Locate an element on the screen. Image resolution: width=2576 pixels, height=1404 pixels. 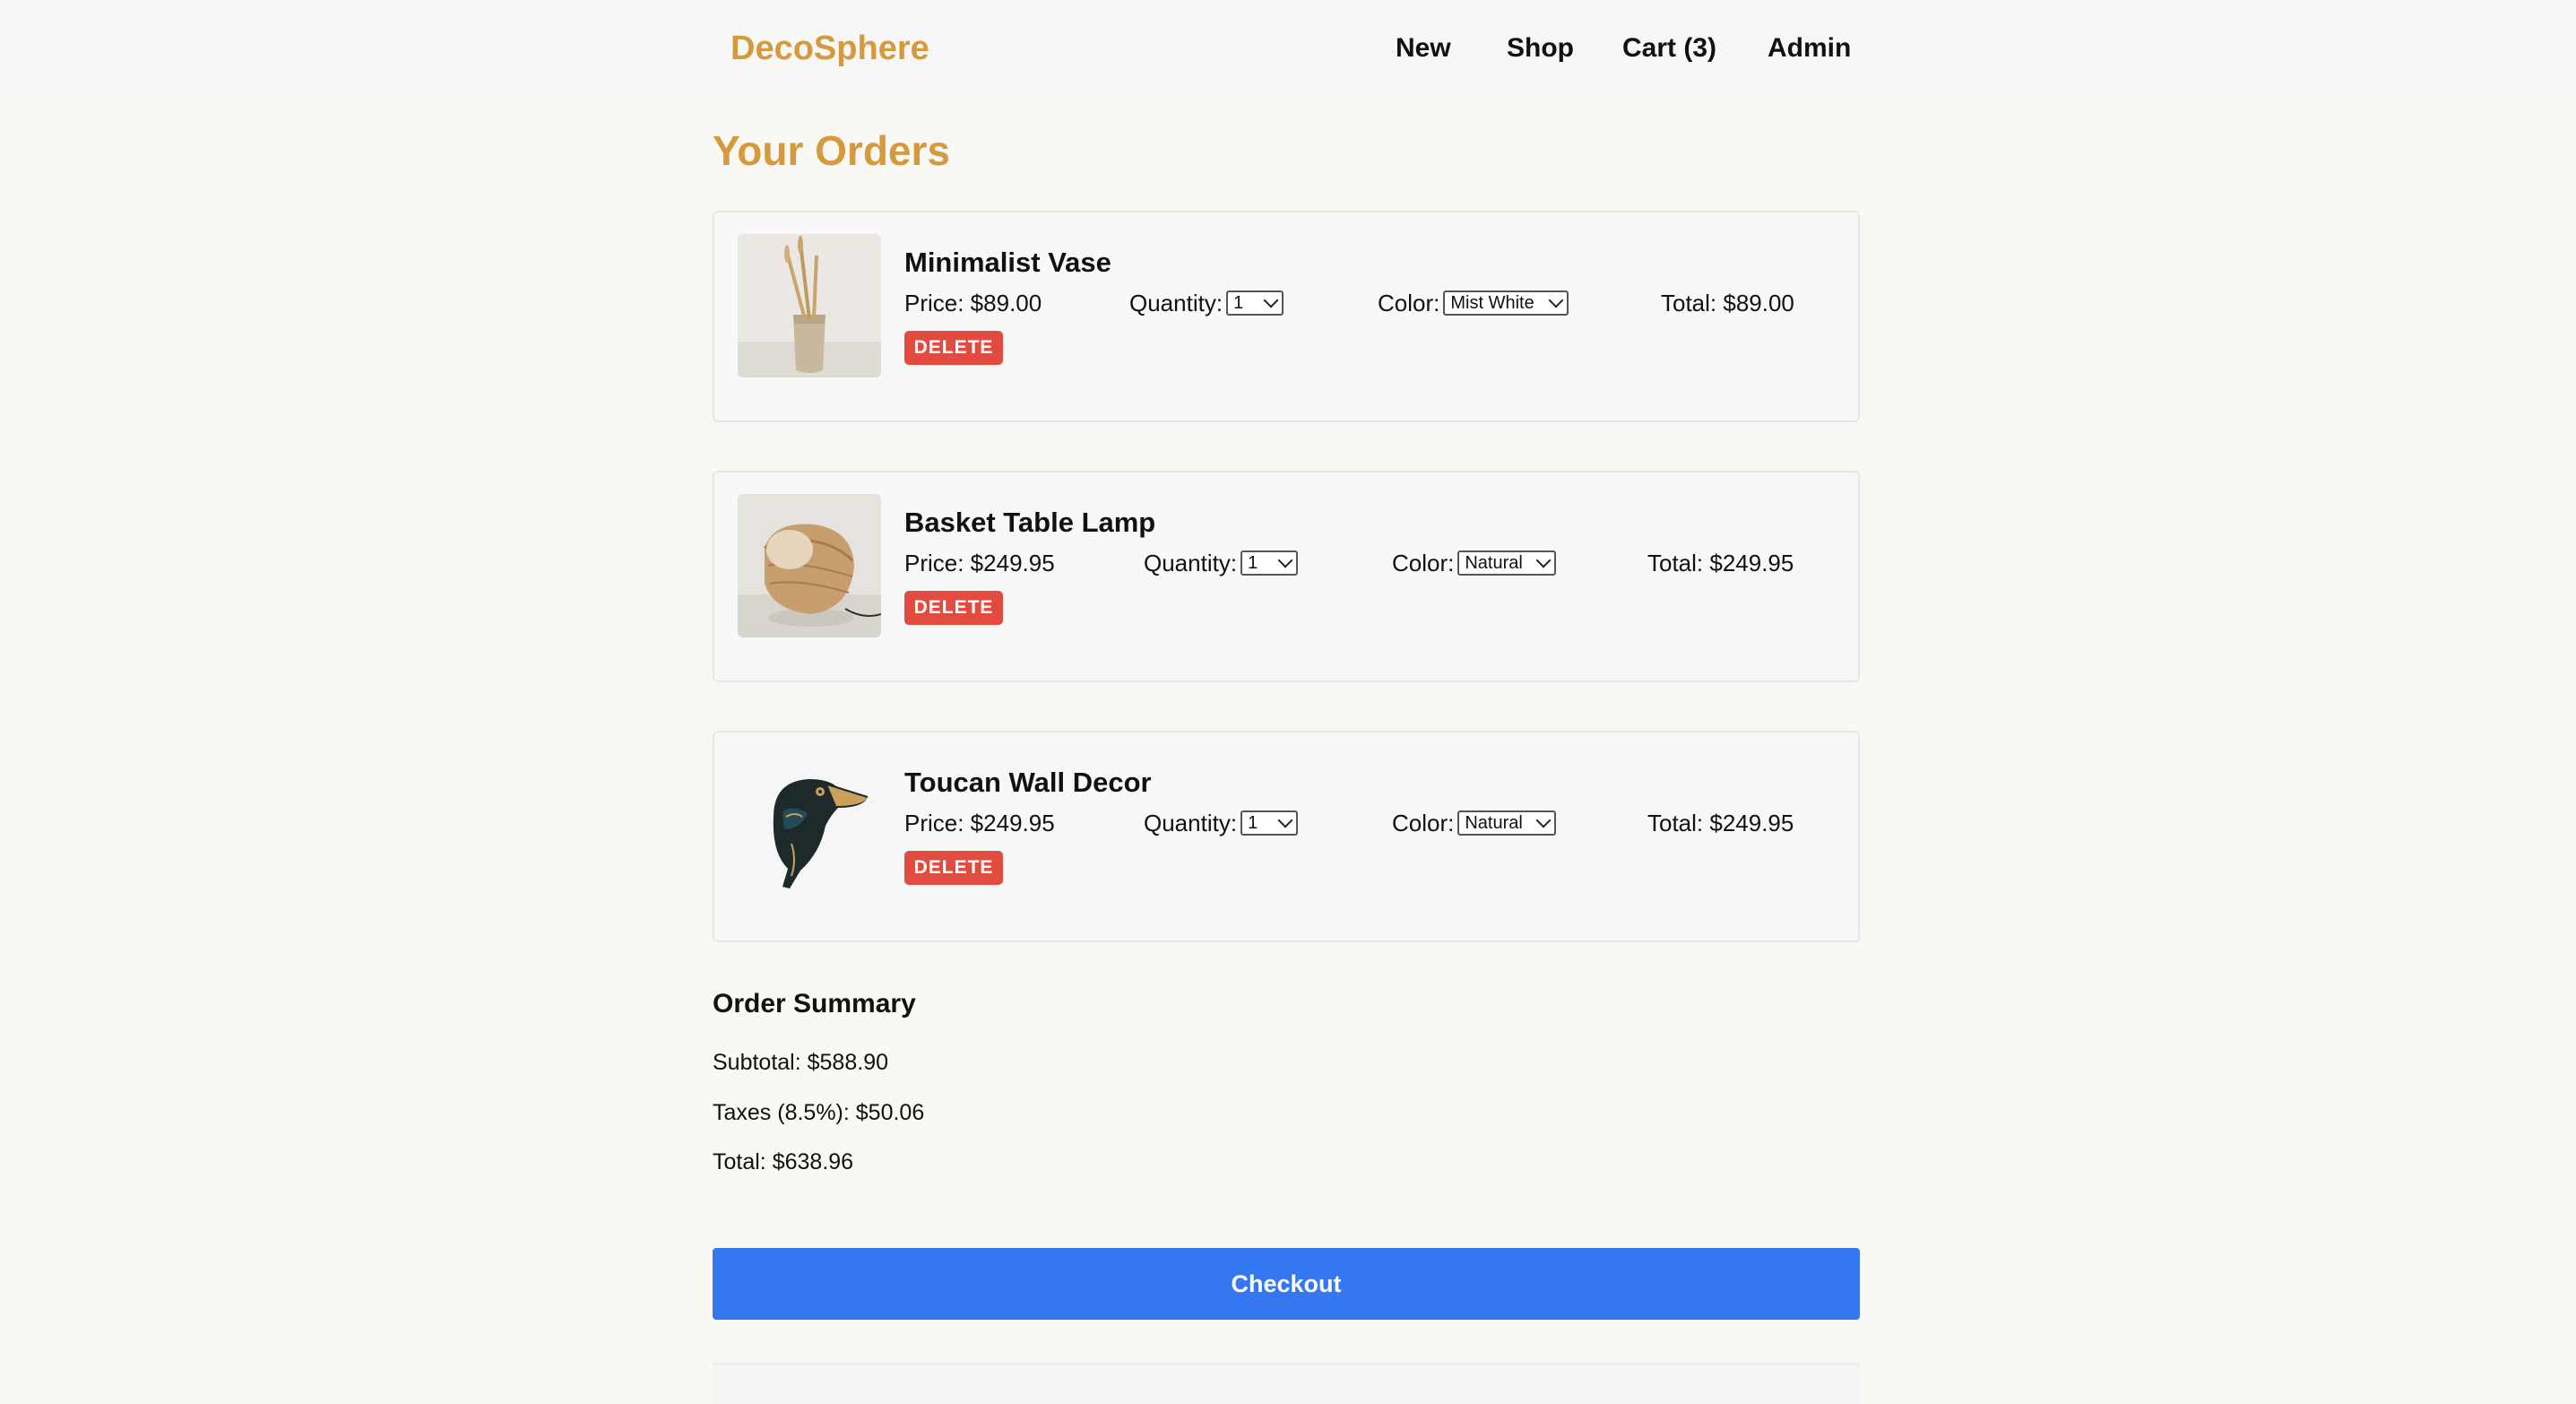
nav-link-admin: Admin is located at coordinates (1809, 48).